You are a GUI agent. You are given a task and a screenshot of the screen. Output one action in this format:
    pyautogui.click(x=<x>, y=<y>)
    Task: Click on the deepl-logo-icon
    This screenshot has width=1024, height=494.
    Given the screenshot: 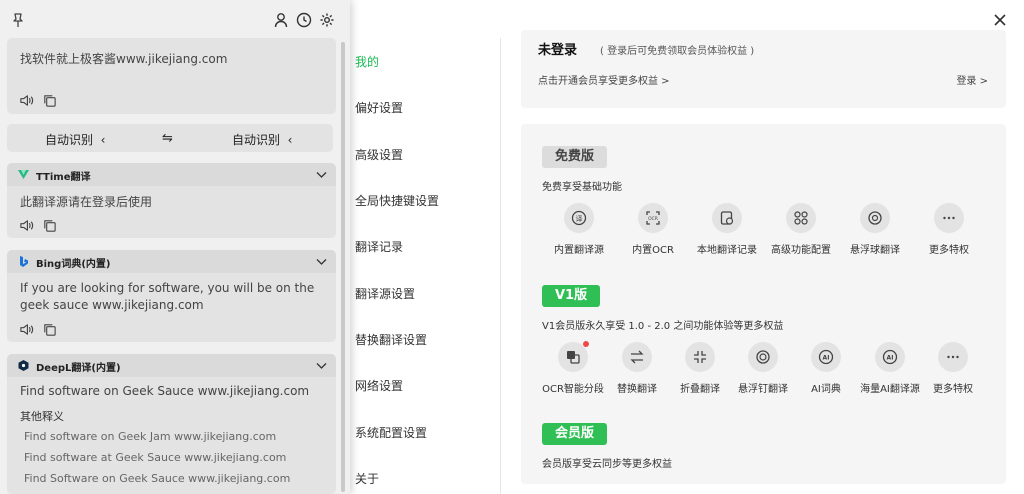 What is the action you would take?
    pyautogui.click(x=23, y=365)
    